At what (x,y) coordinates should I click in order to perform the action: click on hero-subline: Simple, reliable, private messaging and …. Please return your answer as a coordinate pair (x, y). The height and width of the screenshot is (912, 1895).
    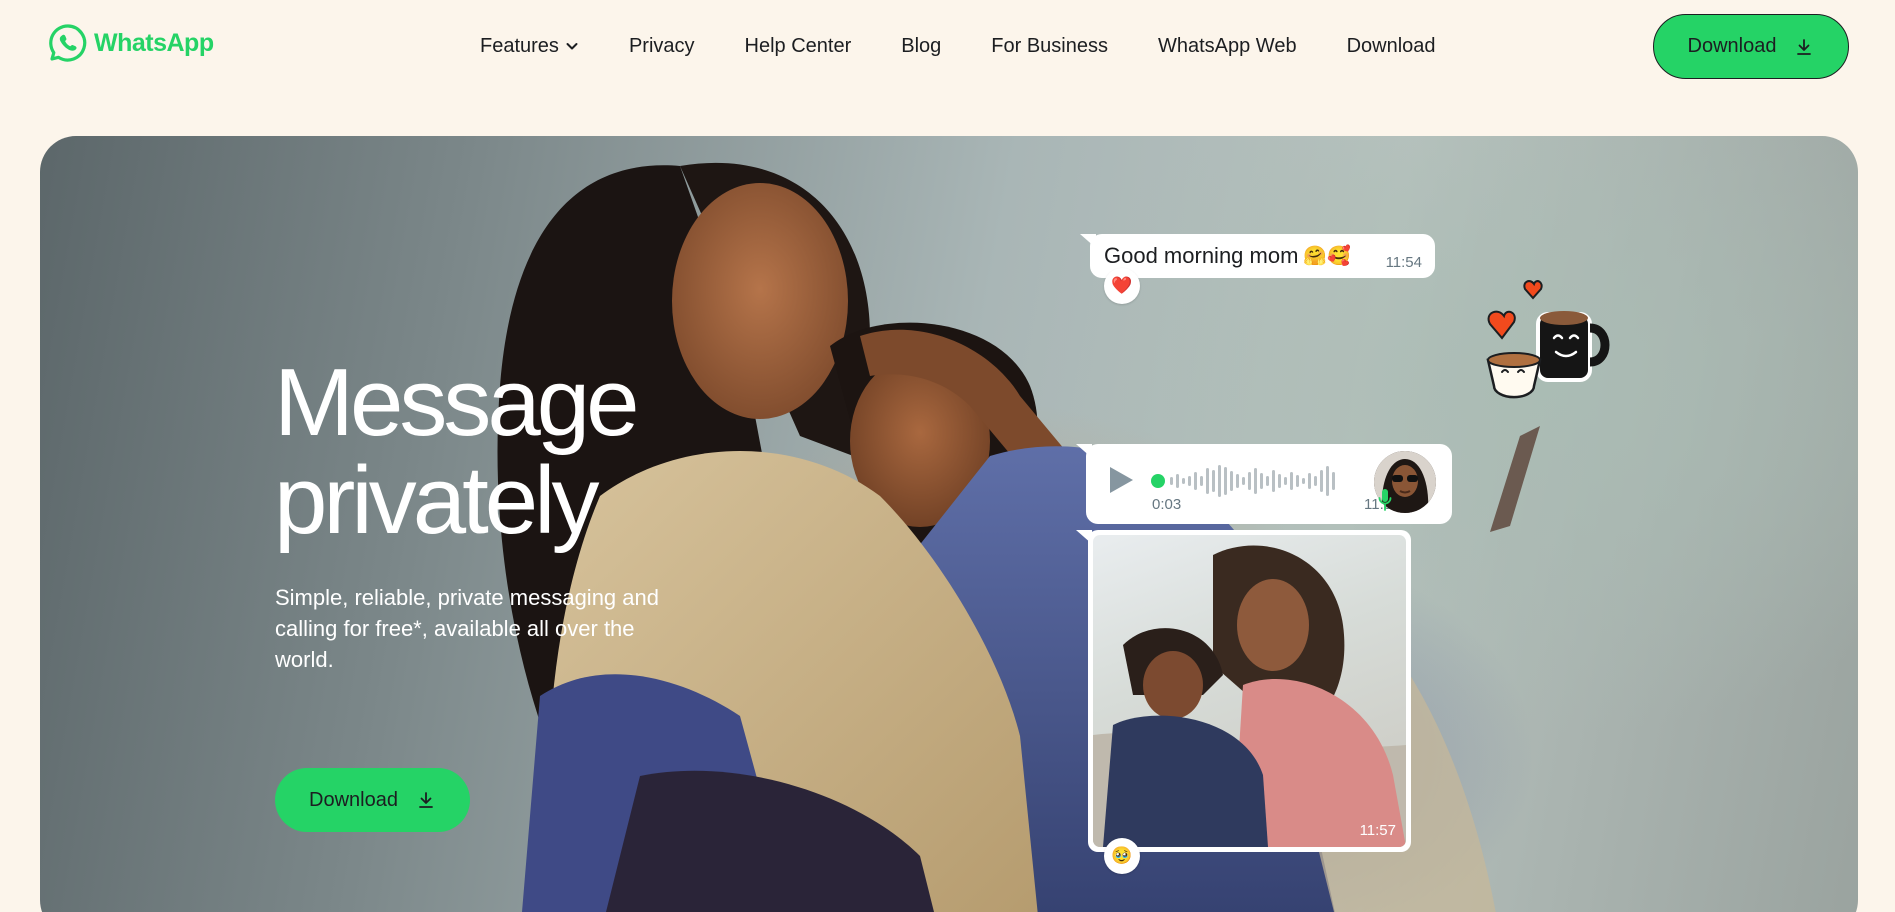
    Looking at the image, I should click on (467, 628).